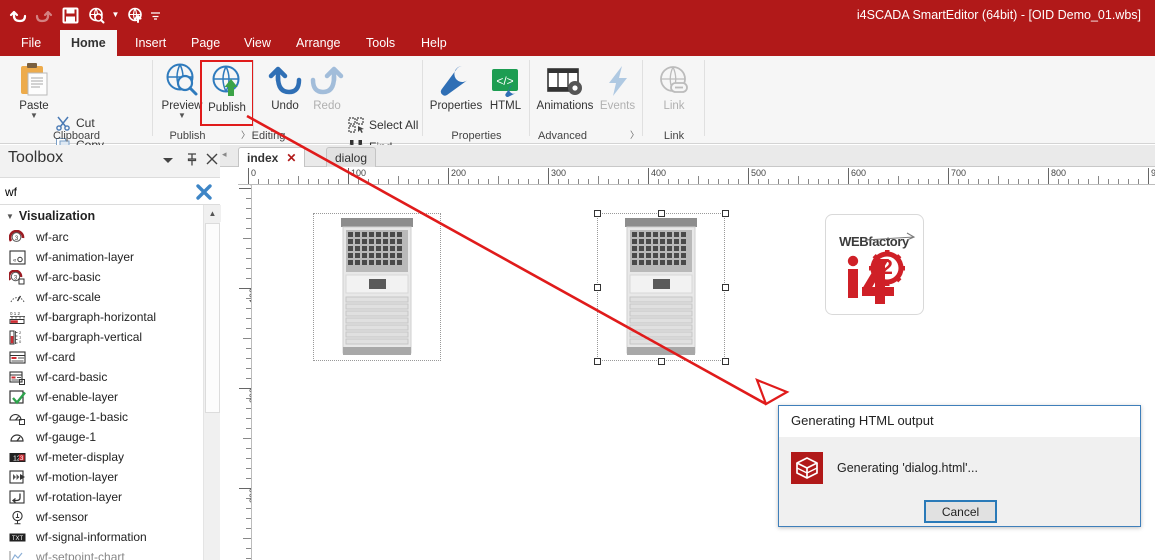 This screenshot has height=560, width=1155. I want to click on toolbox-pin-icon, so click(192, 161).